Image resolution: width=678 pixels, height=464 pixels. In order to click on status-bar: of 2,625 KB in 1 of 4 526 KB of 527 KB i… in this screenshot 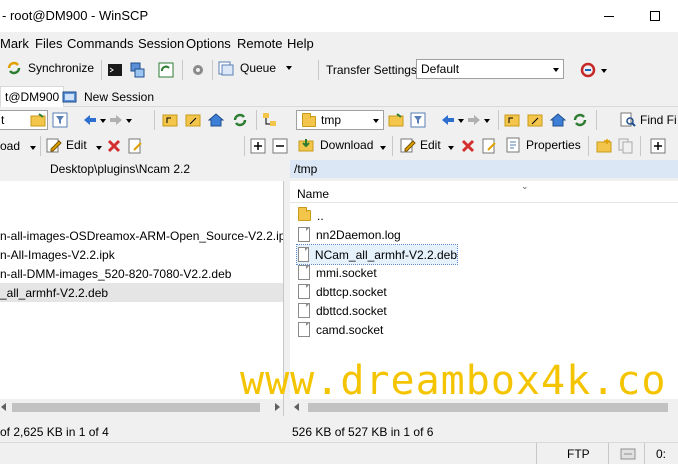, I will do `click(339, 432)`.